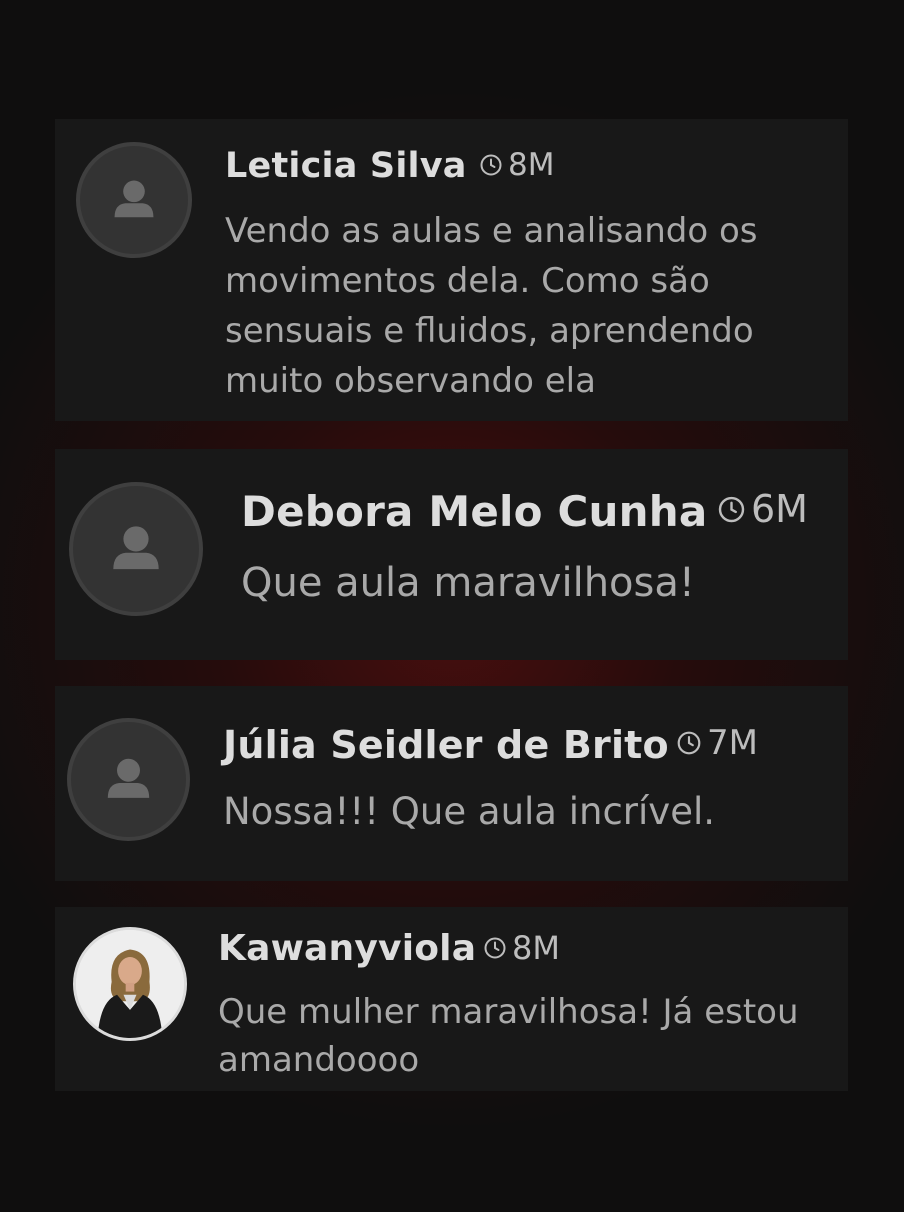 The height and width of the screenshot is (1212, 904). Describe the element at coordinates (474, 511) in the screenshot. I see `comment-author: Debora Melo Cunha` at that location.